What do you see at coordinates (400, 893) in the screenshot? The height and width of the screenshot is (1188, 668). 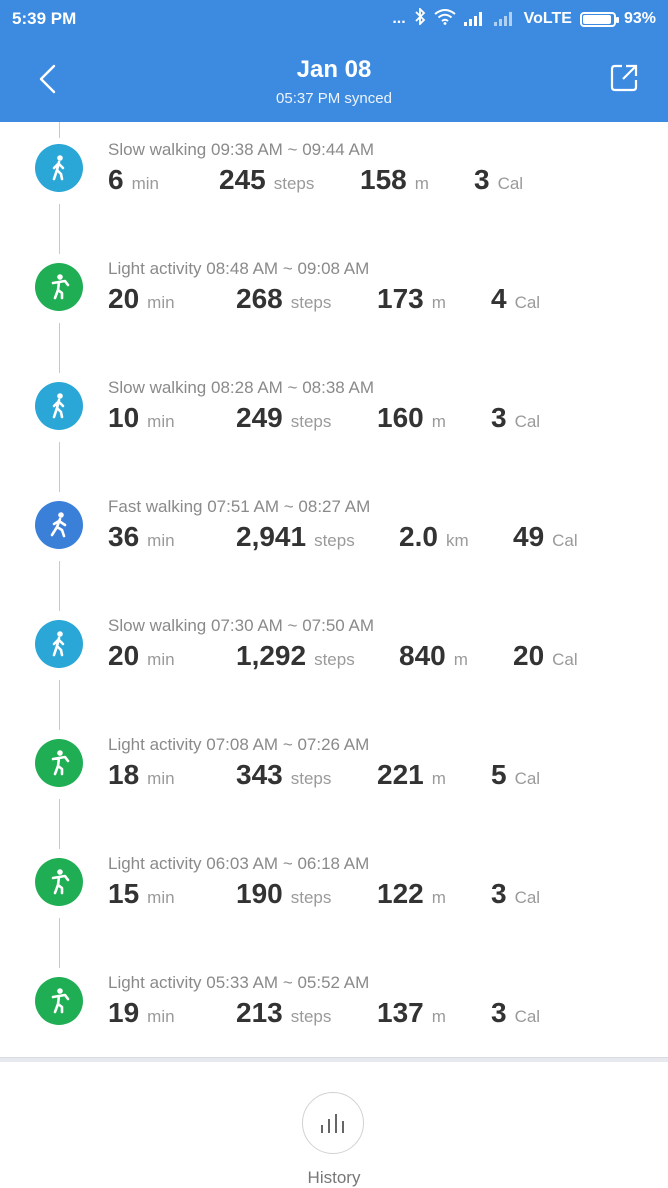 I see `distance-value: 122` at bounding box center [400, 893].